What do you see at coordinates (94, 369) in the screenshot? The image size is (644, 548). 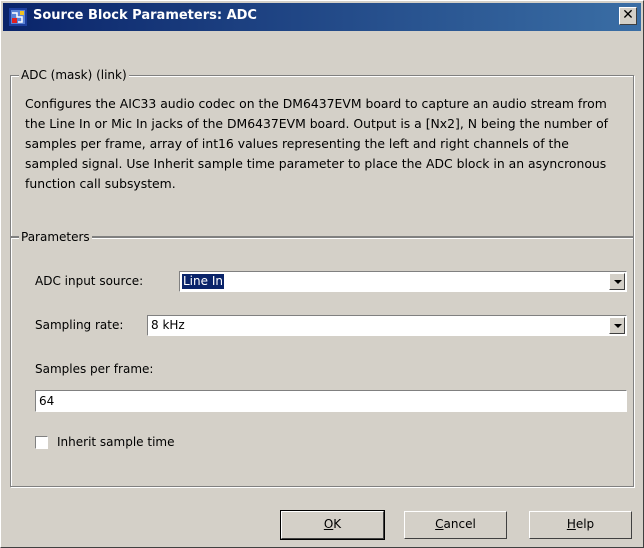 I see `samples-per-frame-label: Samples per frame:` at bounding box center [94, 369].